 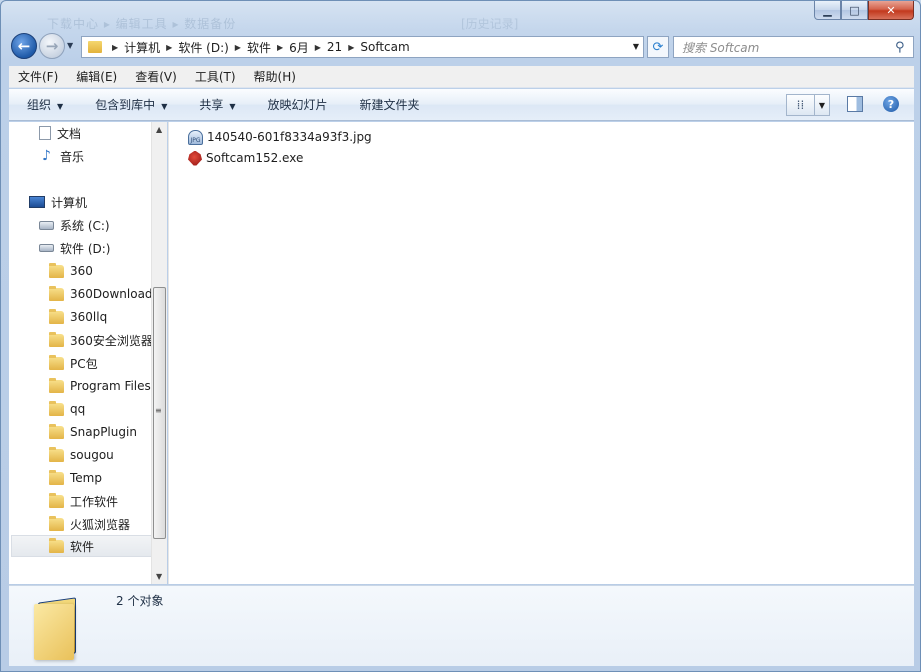 I want to click on tree-item-folder: sougou, so click(x=81, y=455).